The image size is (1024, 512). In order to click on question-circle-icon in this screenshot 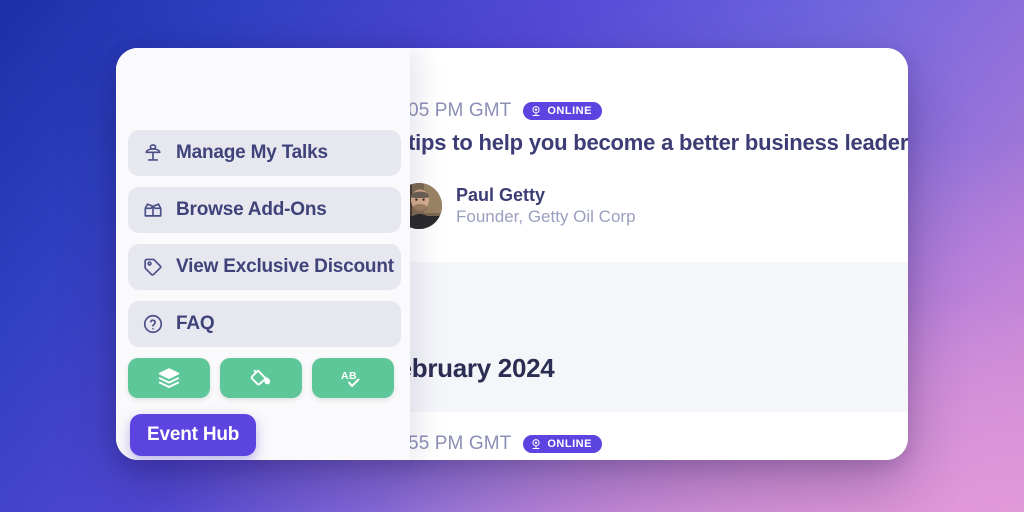, I will do `click(153, 324)`.